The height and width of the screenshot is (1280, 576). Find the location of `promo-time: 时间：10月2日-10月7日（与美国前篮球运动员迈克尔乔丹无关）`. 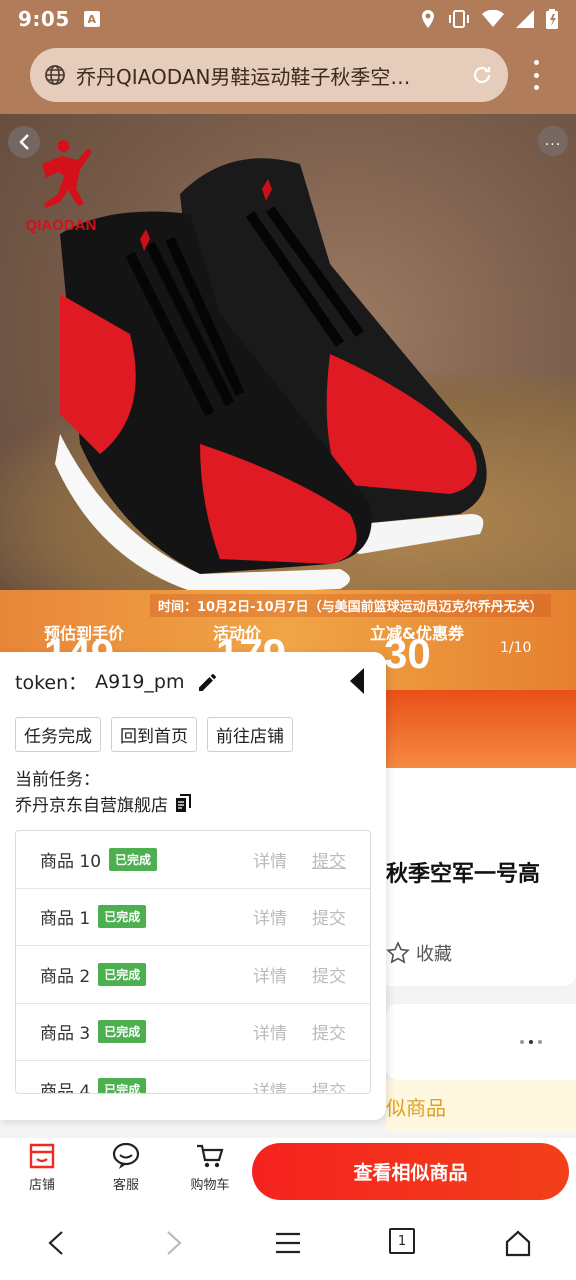

promo-time: 时间：10月2日-10月7日（与美国前篮球运动员迈克尔乔丹无关） is located at coordinates (350, 605).